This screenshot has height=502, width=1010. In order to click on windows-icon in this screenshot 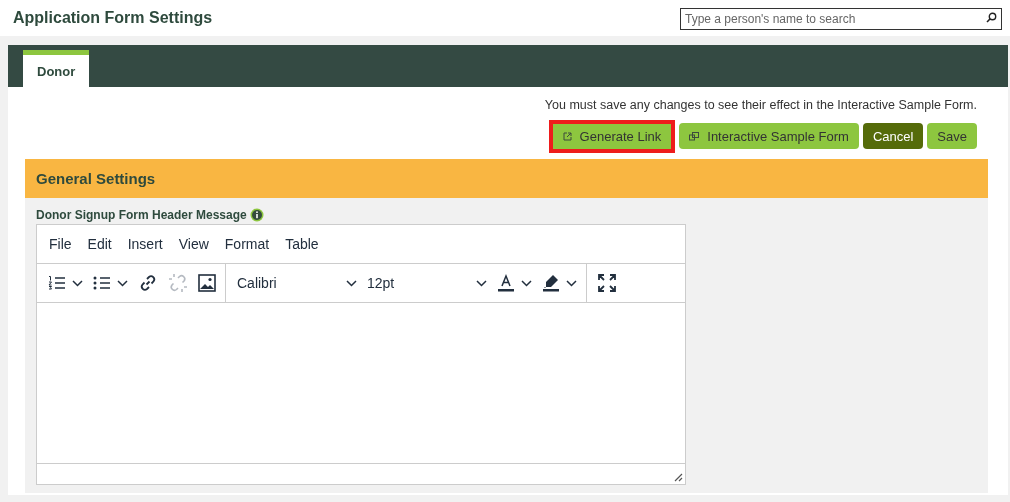, I will do `click(694, 136)`.